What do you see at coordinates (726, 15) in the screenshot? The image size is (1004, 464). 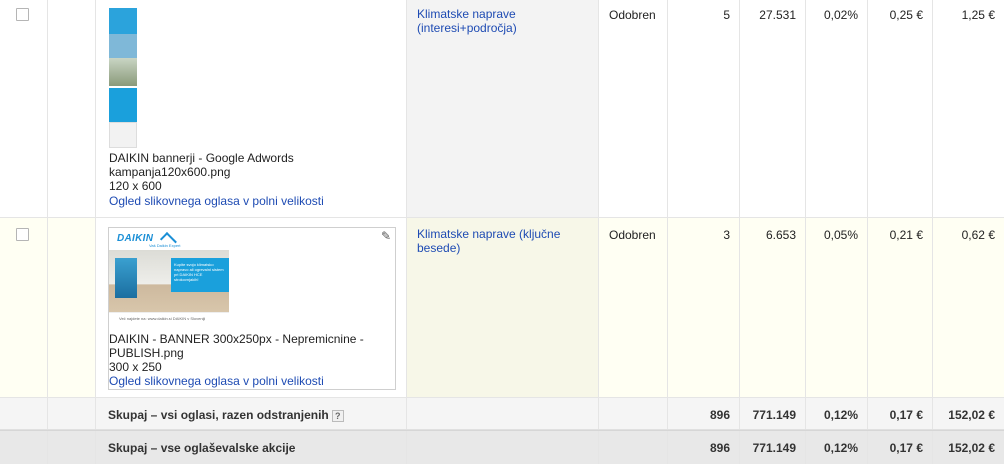 I see `clicks-value: 5` at bounding box center [726, 15].